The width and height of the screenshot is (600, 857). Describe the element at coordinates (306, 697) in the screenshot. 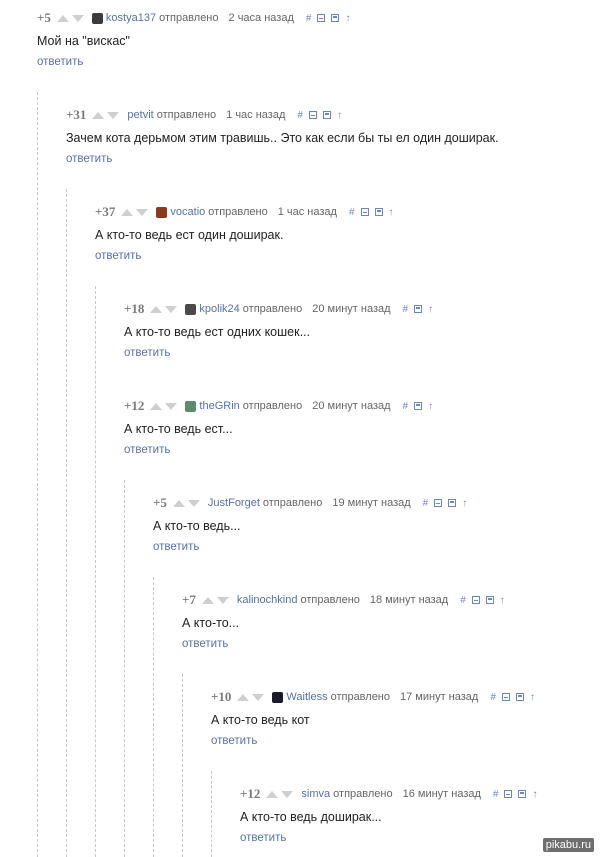

I see `author-link: Waitless` at that location.